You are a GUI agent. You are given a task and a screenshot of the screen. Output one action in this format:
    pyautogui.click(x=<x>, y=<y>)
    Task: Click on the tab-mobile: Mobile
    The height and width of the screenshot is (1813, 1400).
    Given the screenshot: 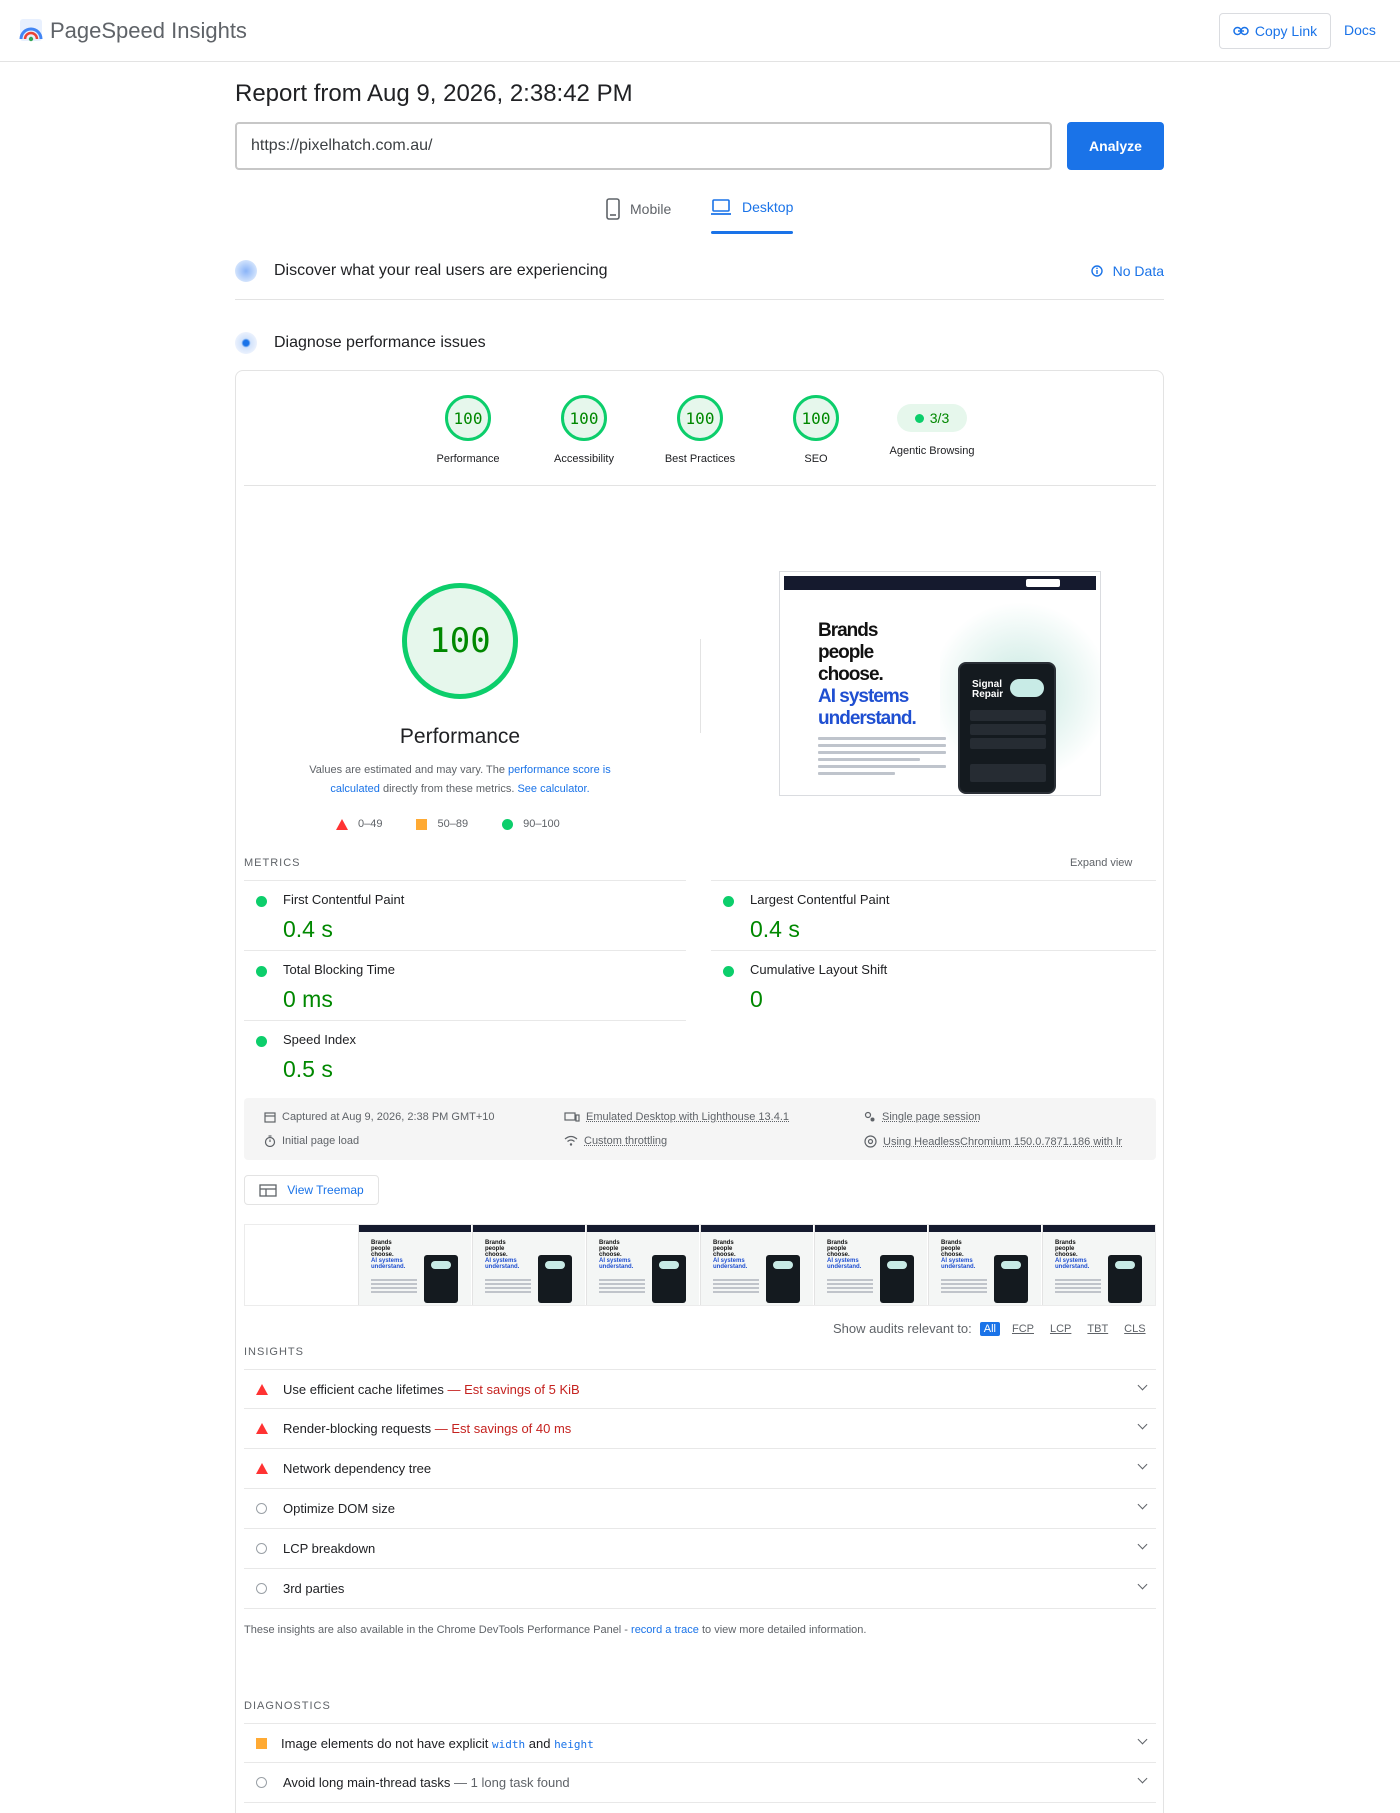 What is the action you would take?
    pyautogui.click(x=638, y=209)
    